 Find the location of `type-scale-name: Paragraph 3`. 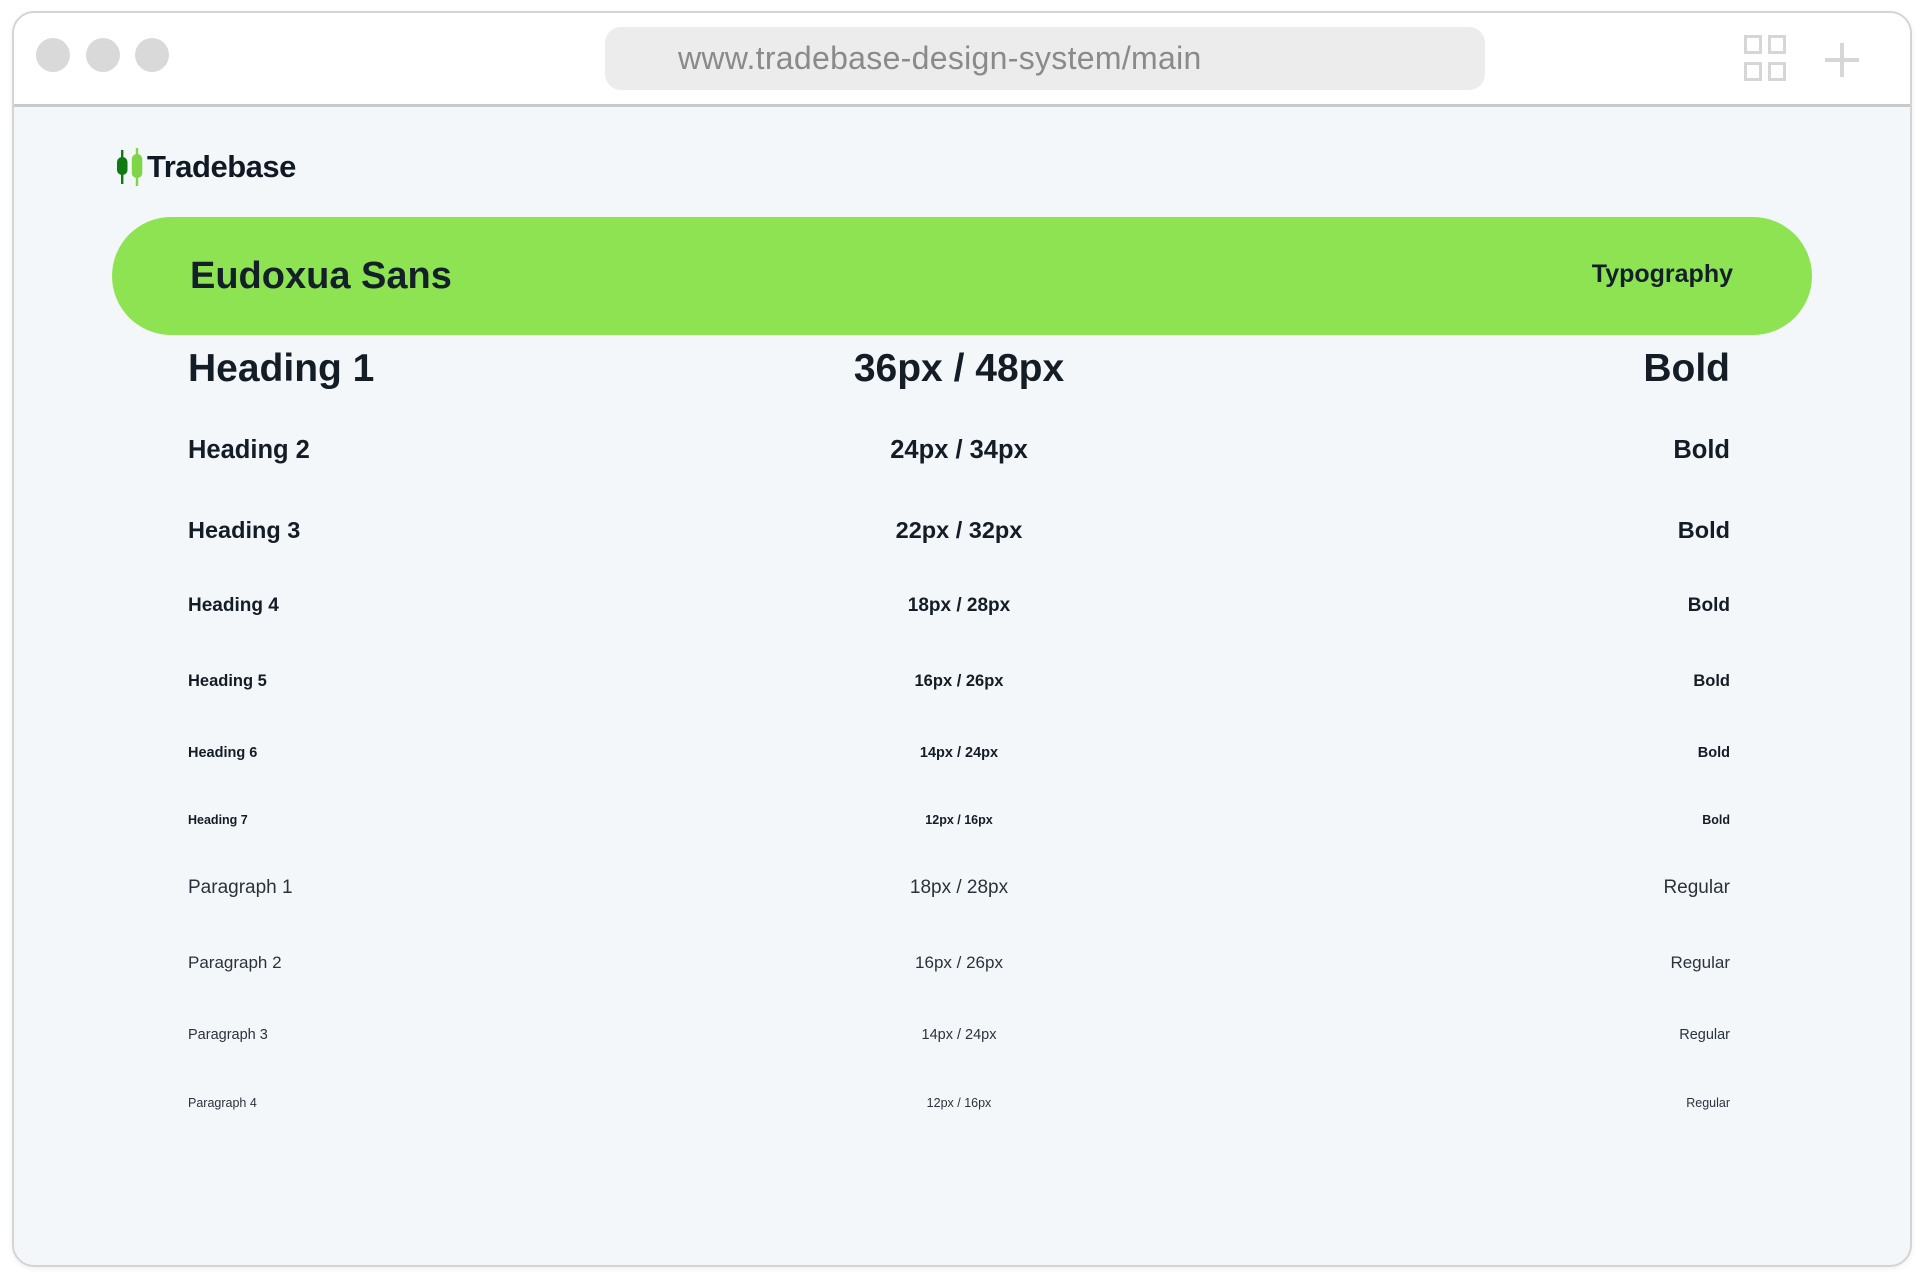

type-scale-name: Paragraph 3 is located at coordinates (228, 1035).